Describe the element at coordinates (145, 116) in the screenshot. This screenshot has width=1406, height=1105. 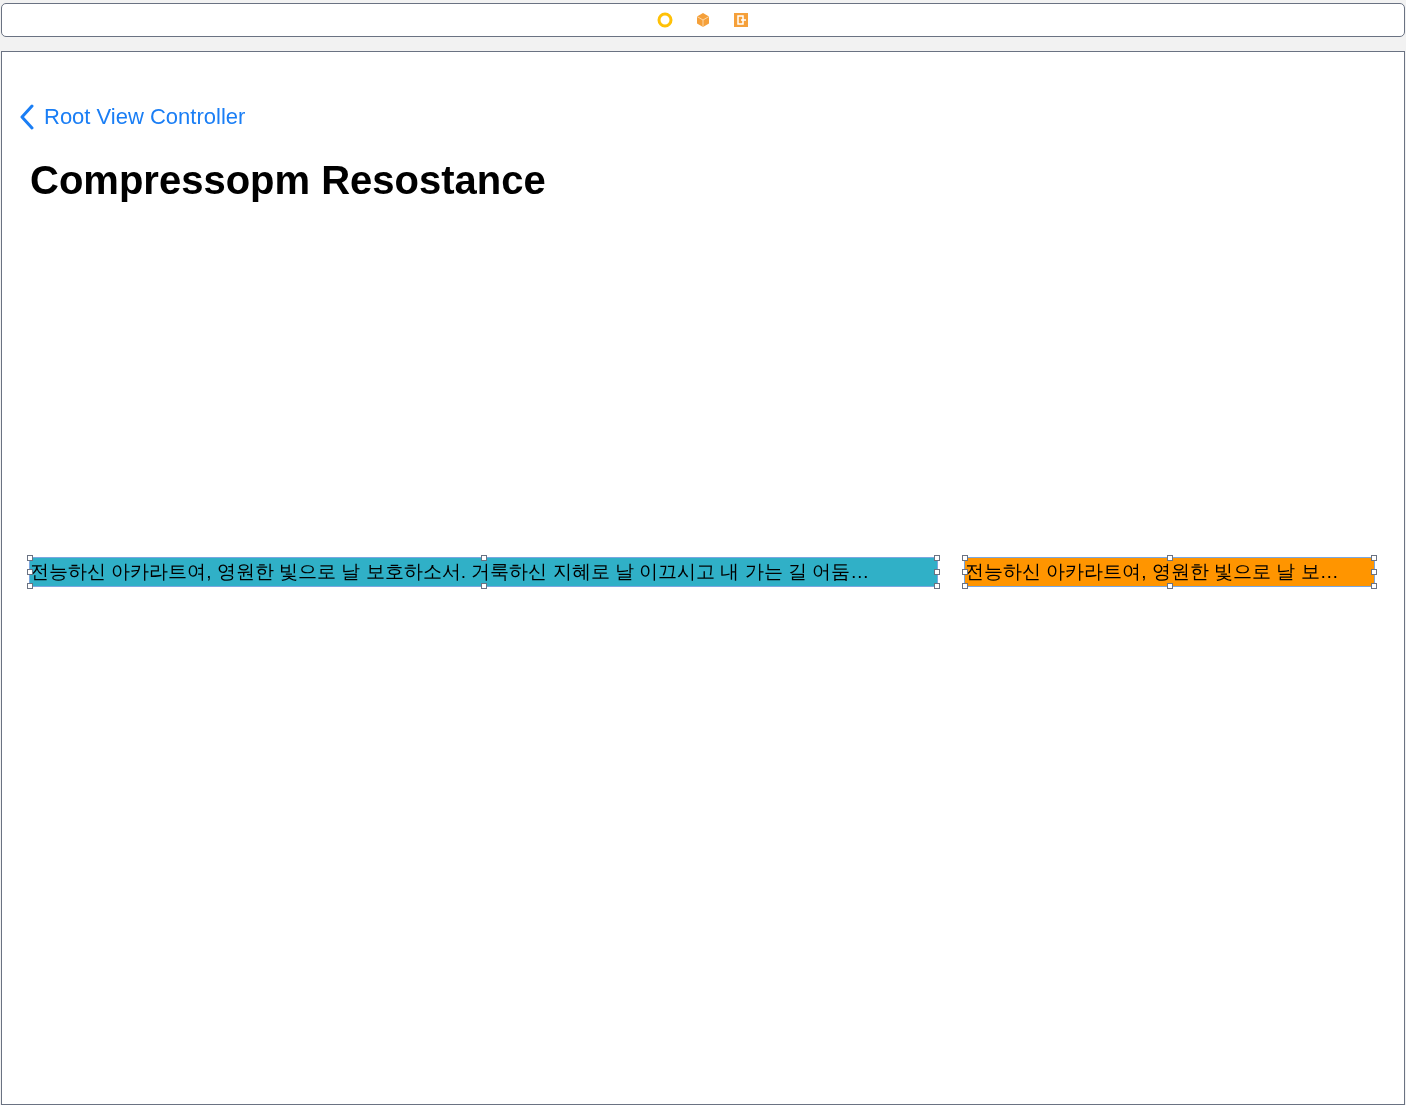
I see `back-link: Root View Controller` at that location.